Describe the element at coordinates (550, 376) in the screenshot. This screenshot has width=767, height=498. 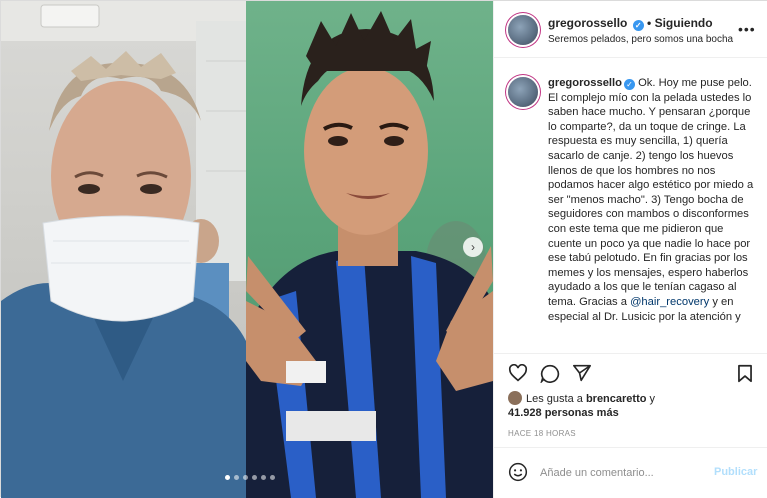
I see `comment-bubble-icon` at that location.